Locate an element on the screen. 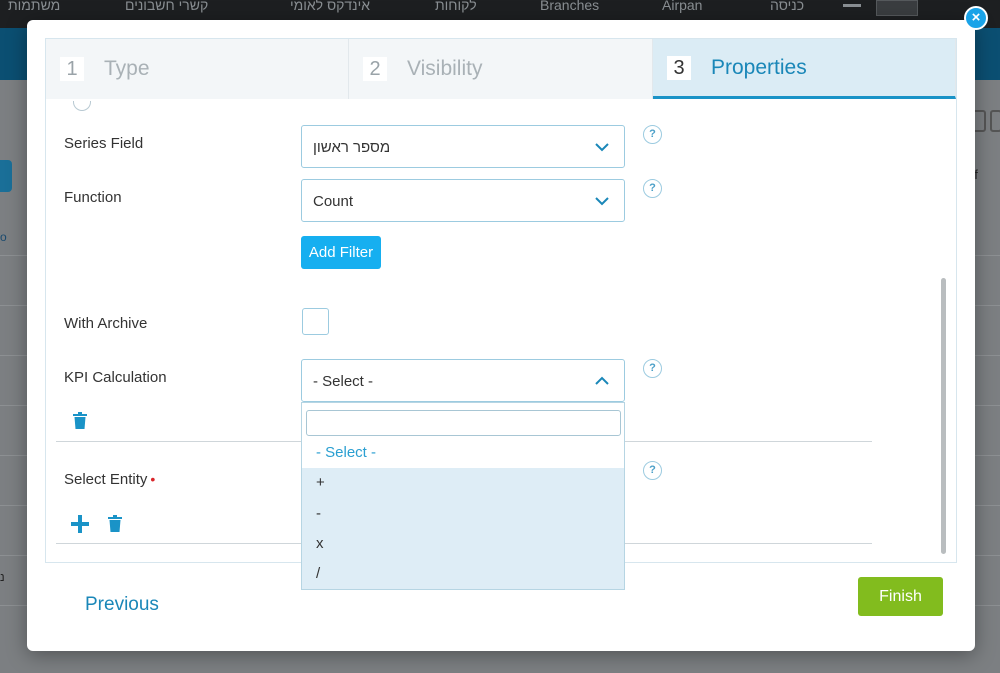 This screenshot has height=673, width=1000. series-field-value: מספר ראשון is located at coordinates (352, 147).